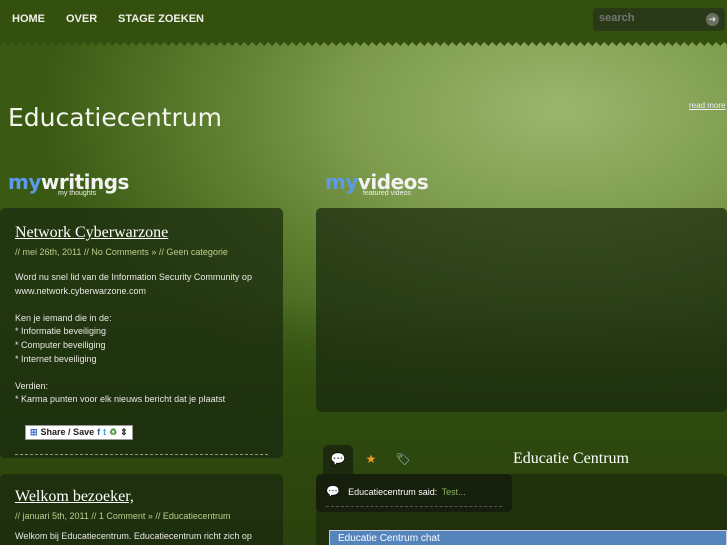  I want to click on read-more-link: read more, so click(707, 105).